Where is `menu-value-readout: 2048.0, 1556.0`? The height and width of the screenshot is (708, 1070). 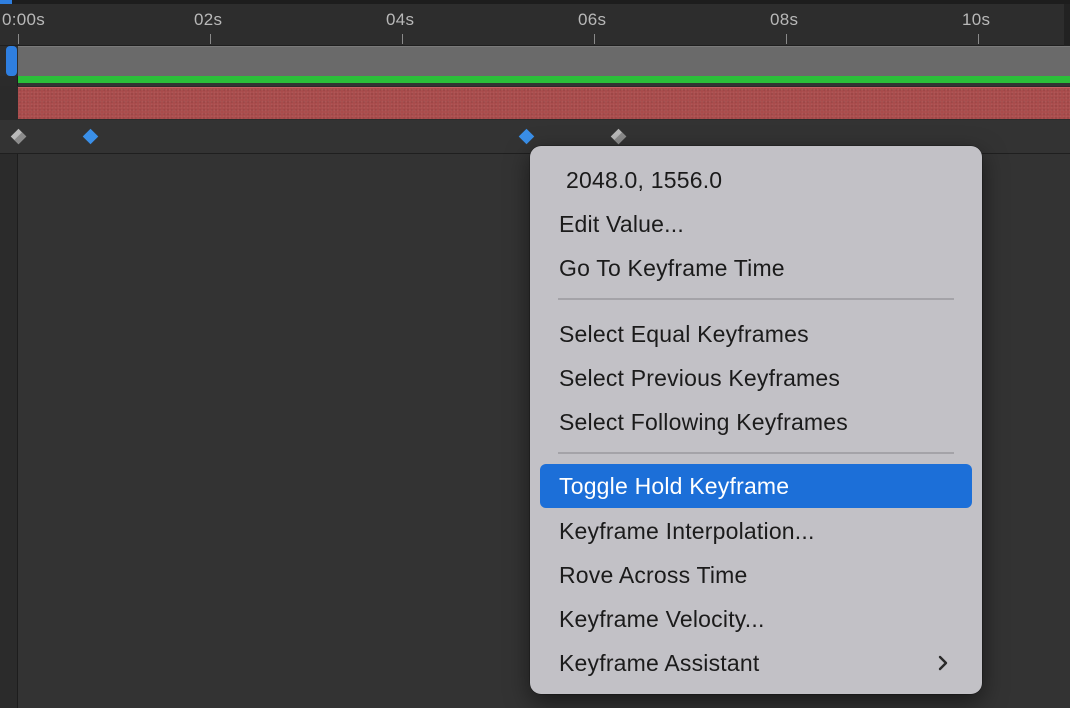
menu-value-readout: 2048.0, 1556.0 is located at coordinates (644, 180).